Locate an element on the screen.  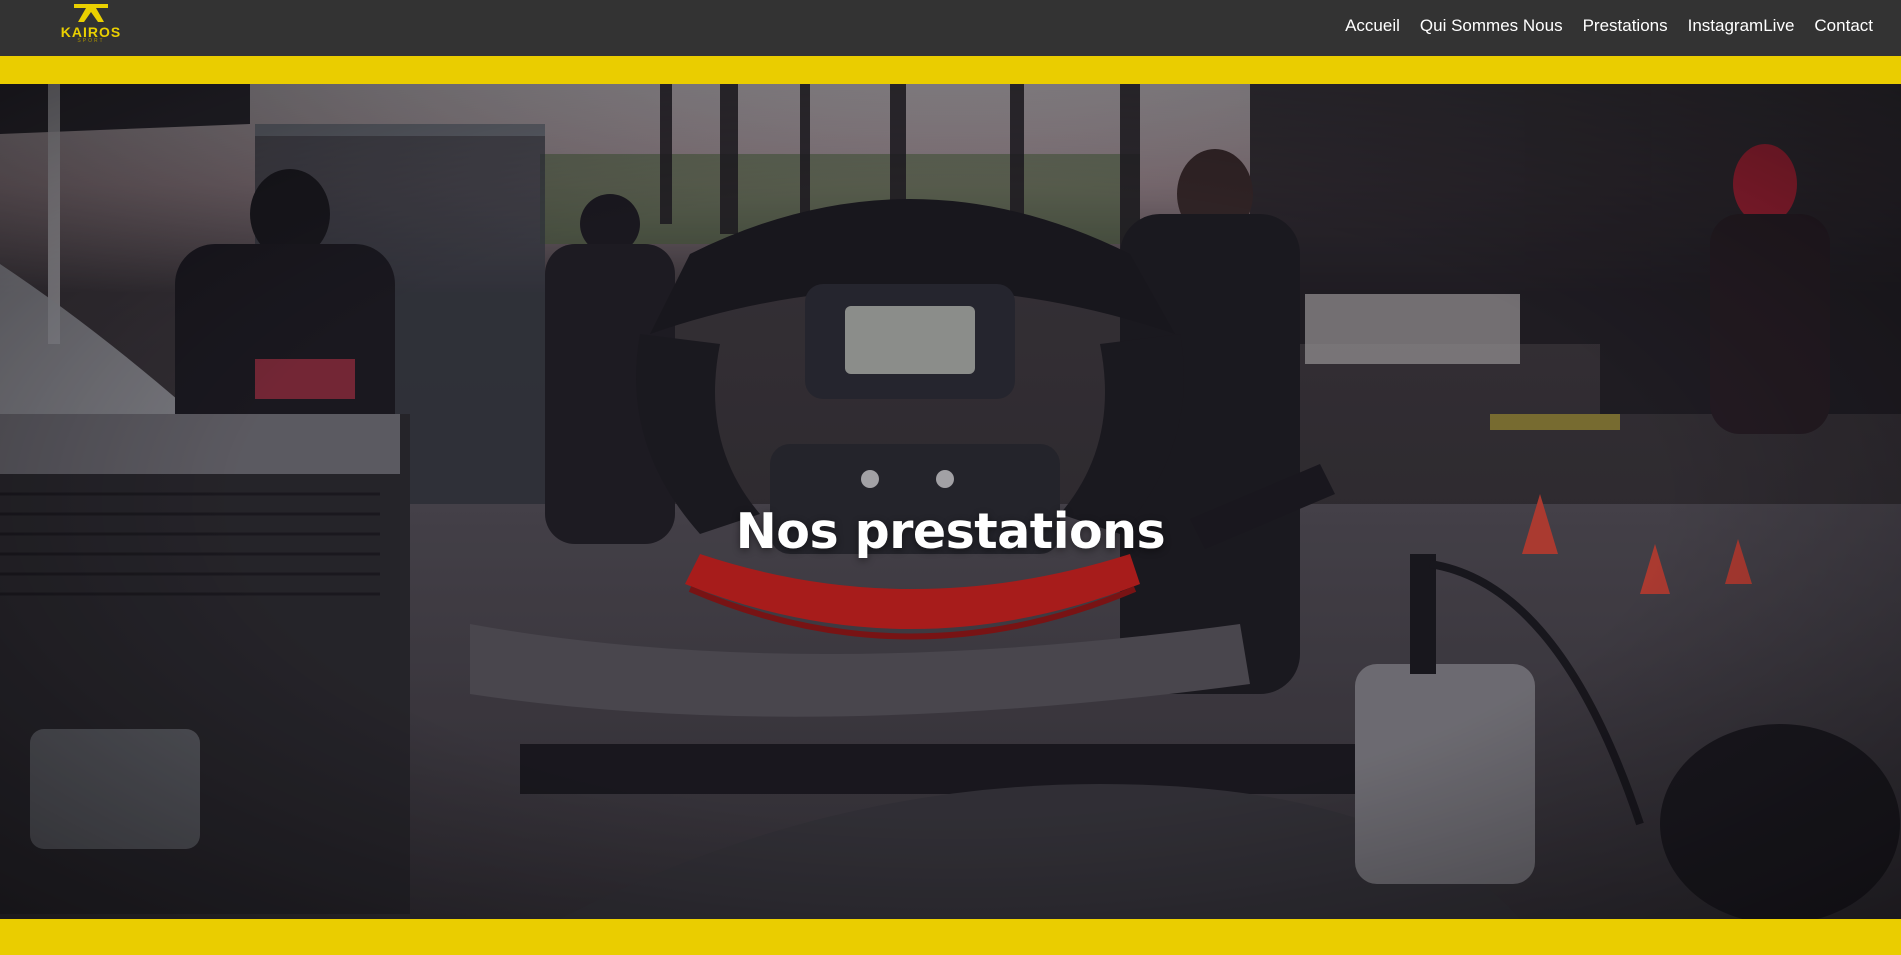
nav-link-accueil: Accueil is located at coordinates (1372, 26).